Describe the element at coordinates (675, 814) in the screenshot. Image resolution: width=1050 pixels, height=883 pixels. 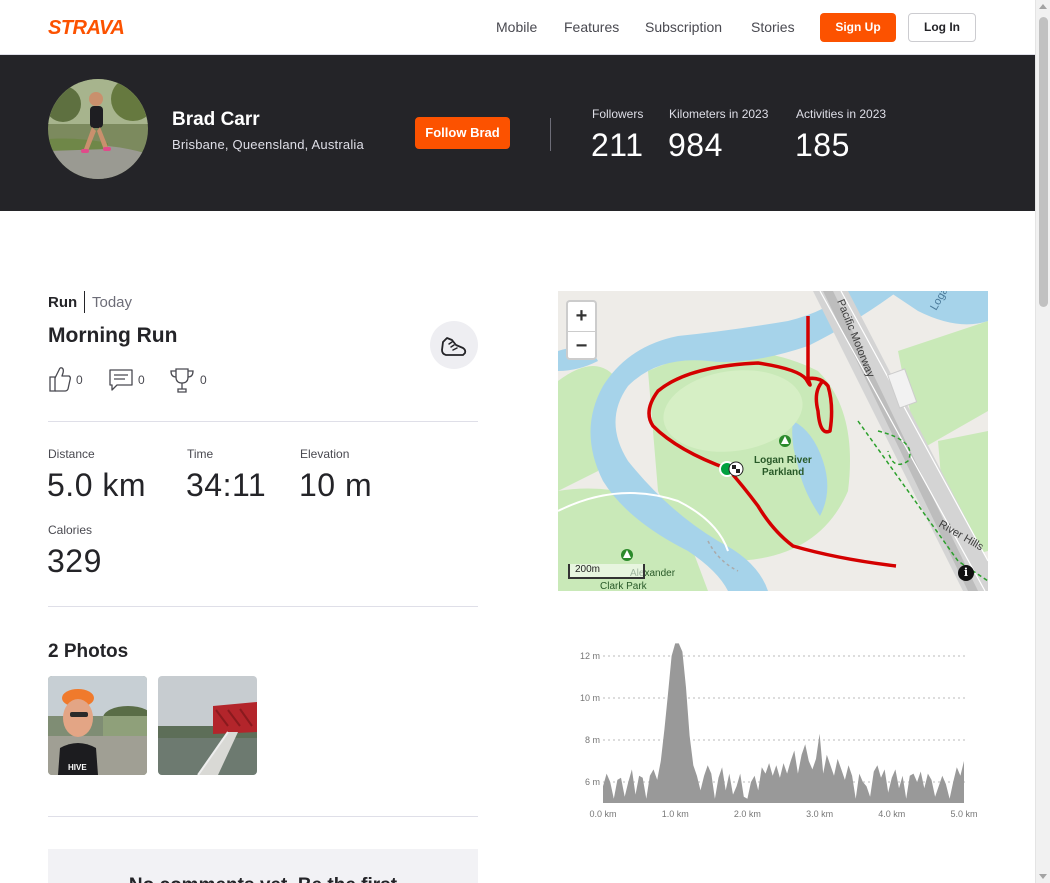
I see `x-tick-label: 1.0 km` at that location.